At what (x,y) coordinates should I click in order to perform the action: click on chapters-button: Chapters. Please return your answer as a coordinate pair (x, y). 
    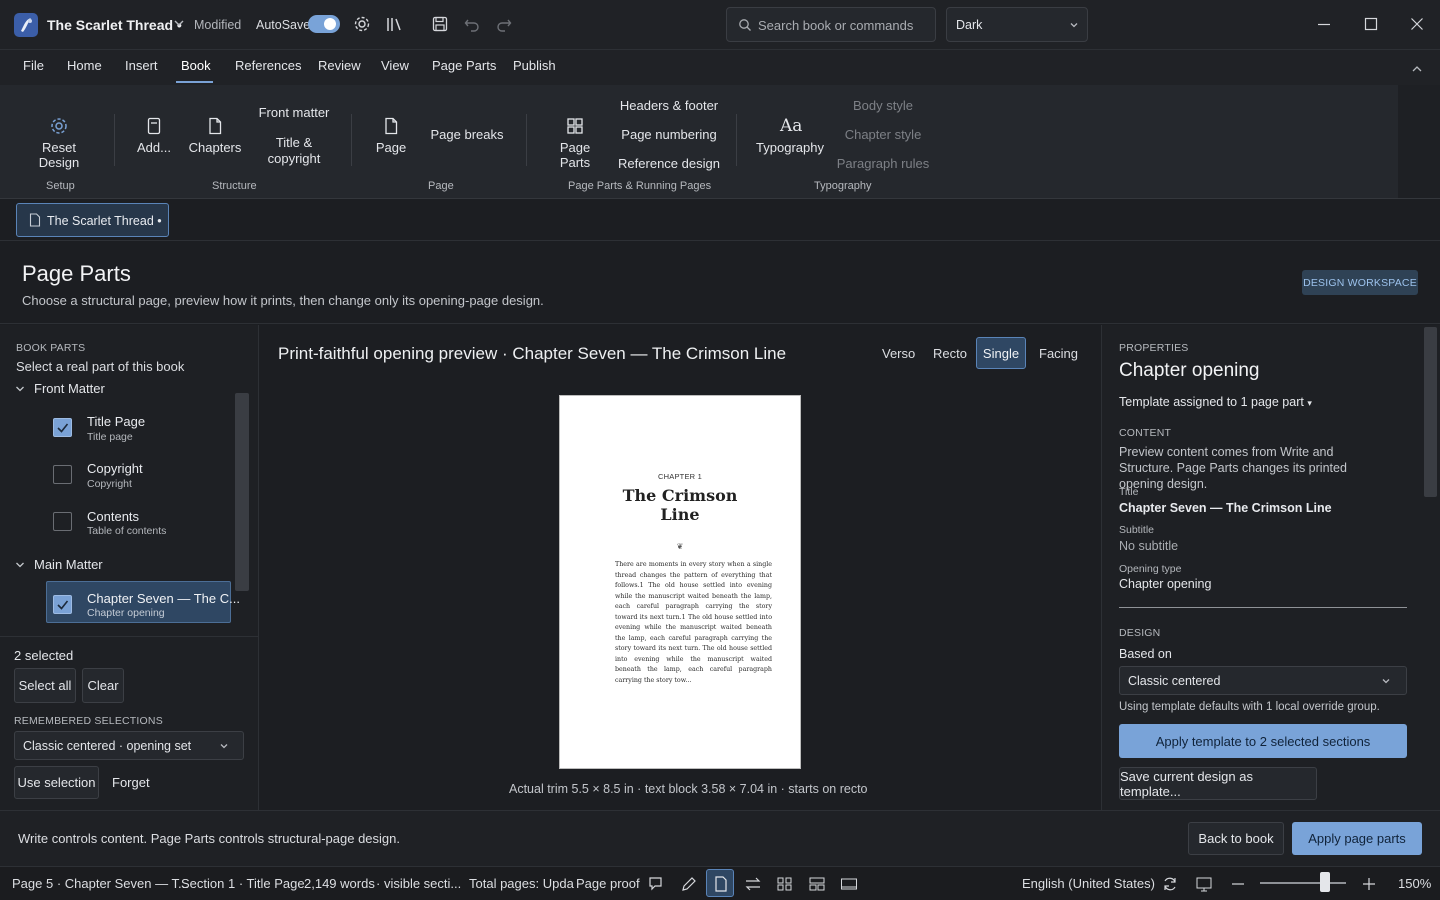
    Looking at the image, I should click on (215, 135).